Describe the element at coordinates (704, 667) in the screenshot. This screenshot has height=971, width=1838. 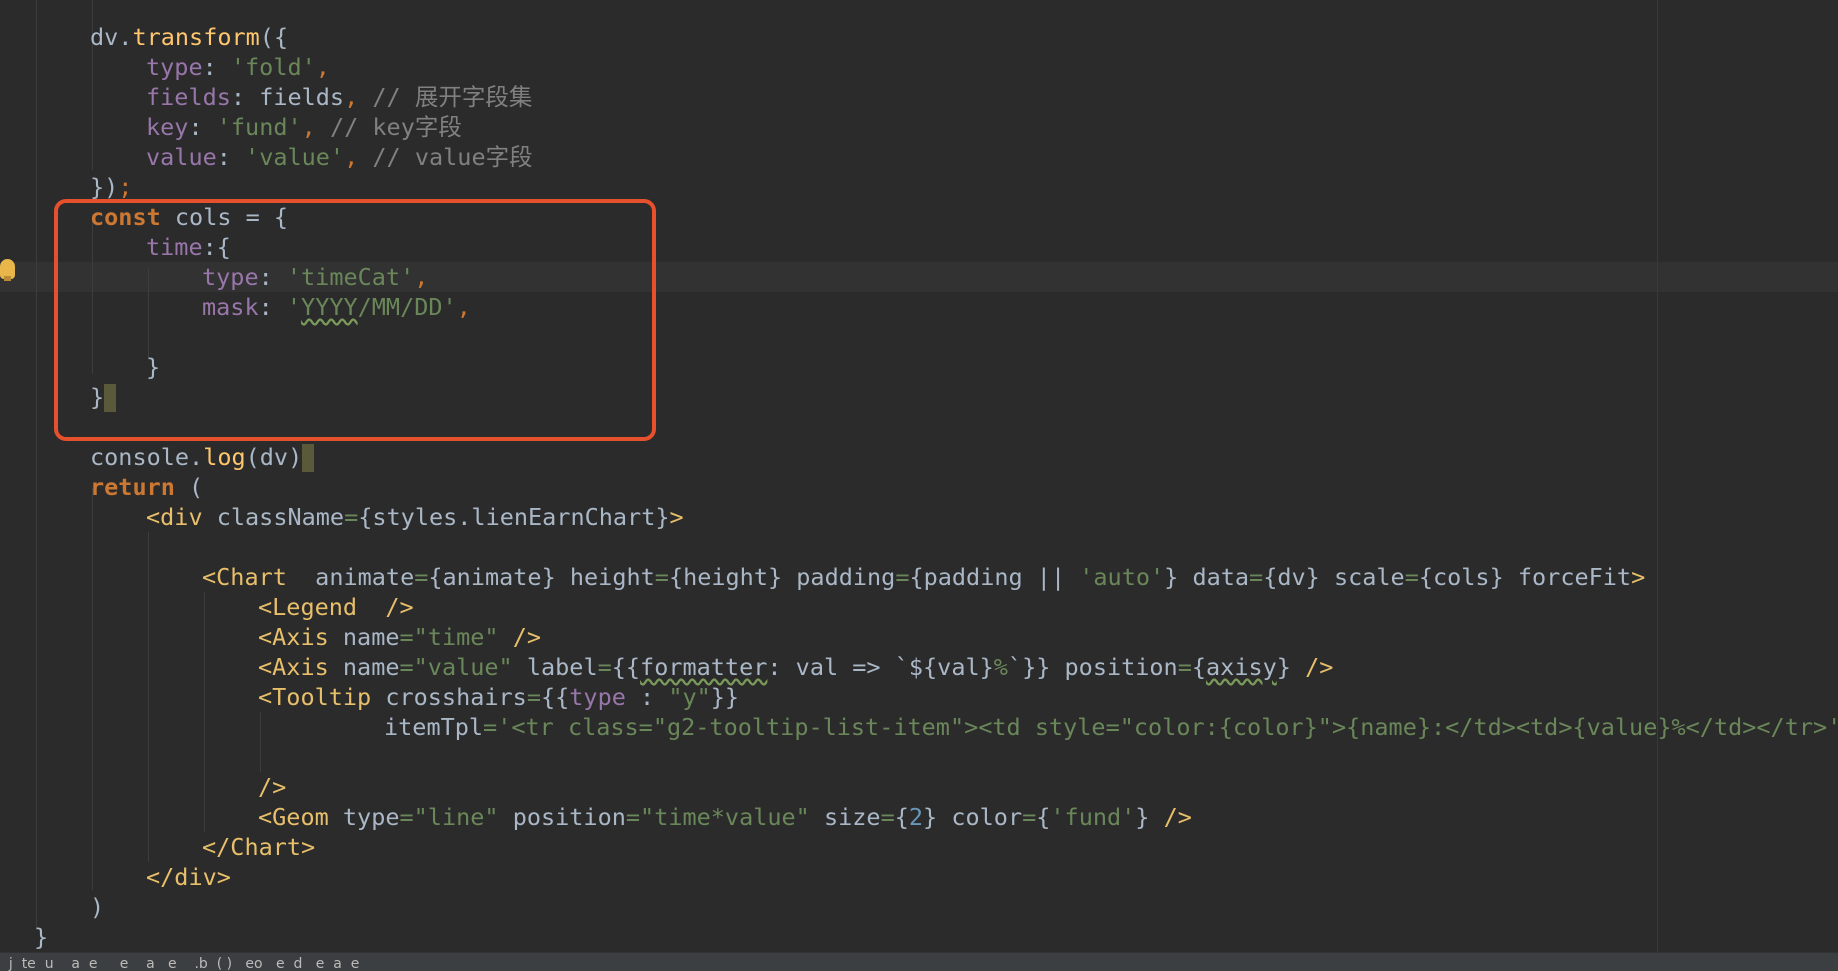
I see `spell-warning: formatter` at that location.